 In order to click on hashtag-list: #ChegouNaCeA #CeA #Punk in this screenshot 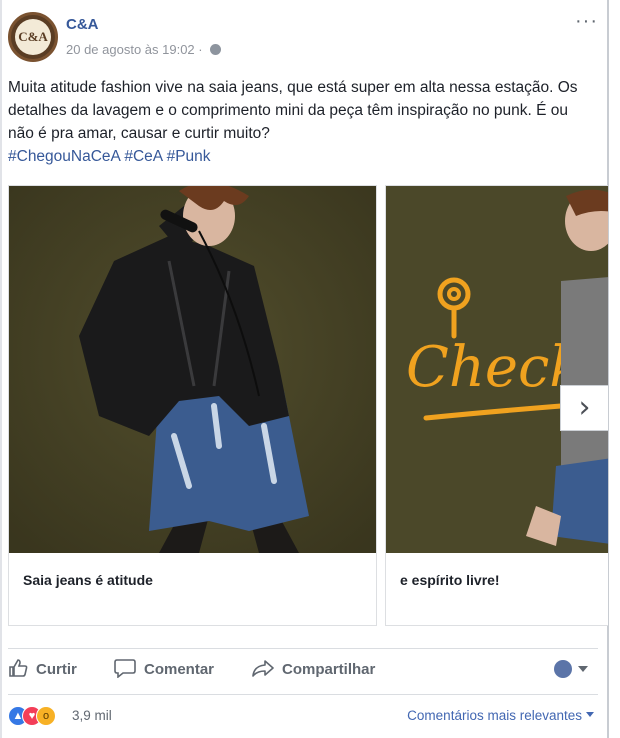, I will do `click(109, 156)`.